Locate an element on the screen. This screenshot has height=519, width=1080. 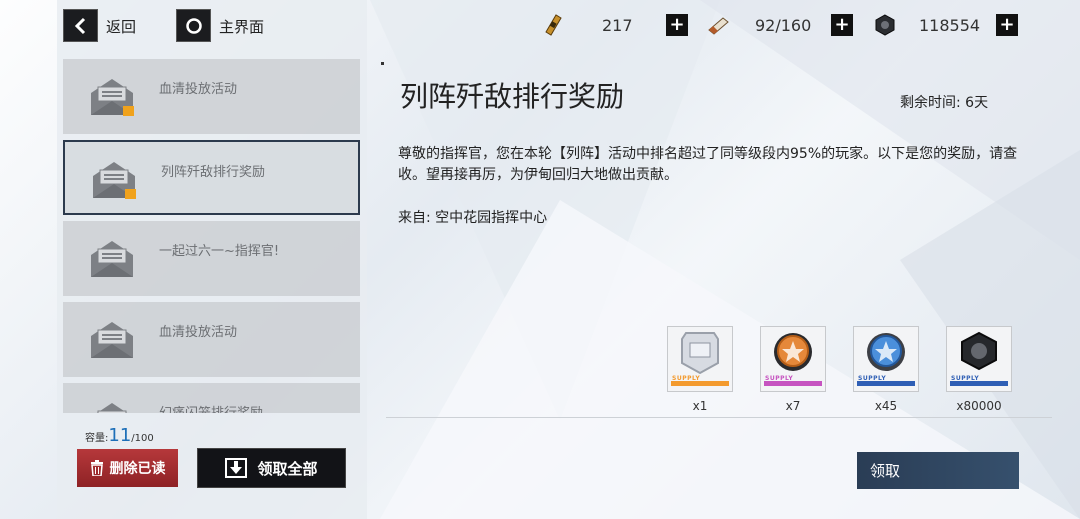
claim-all-label: 领取全部 is located at coordinates (287, 468).